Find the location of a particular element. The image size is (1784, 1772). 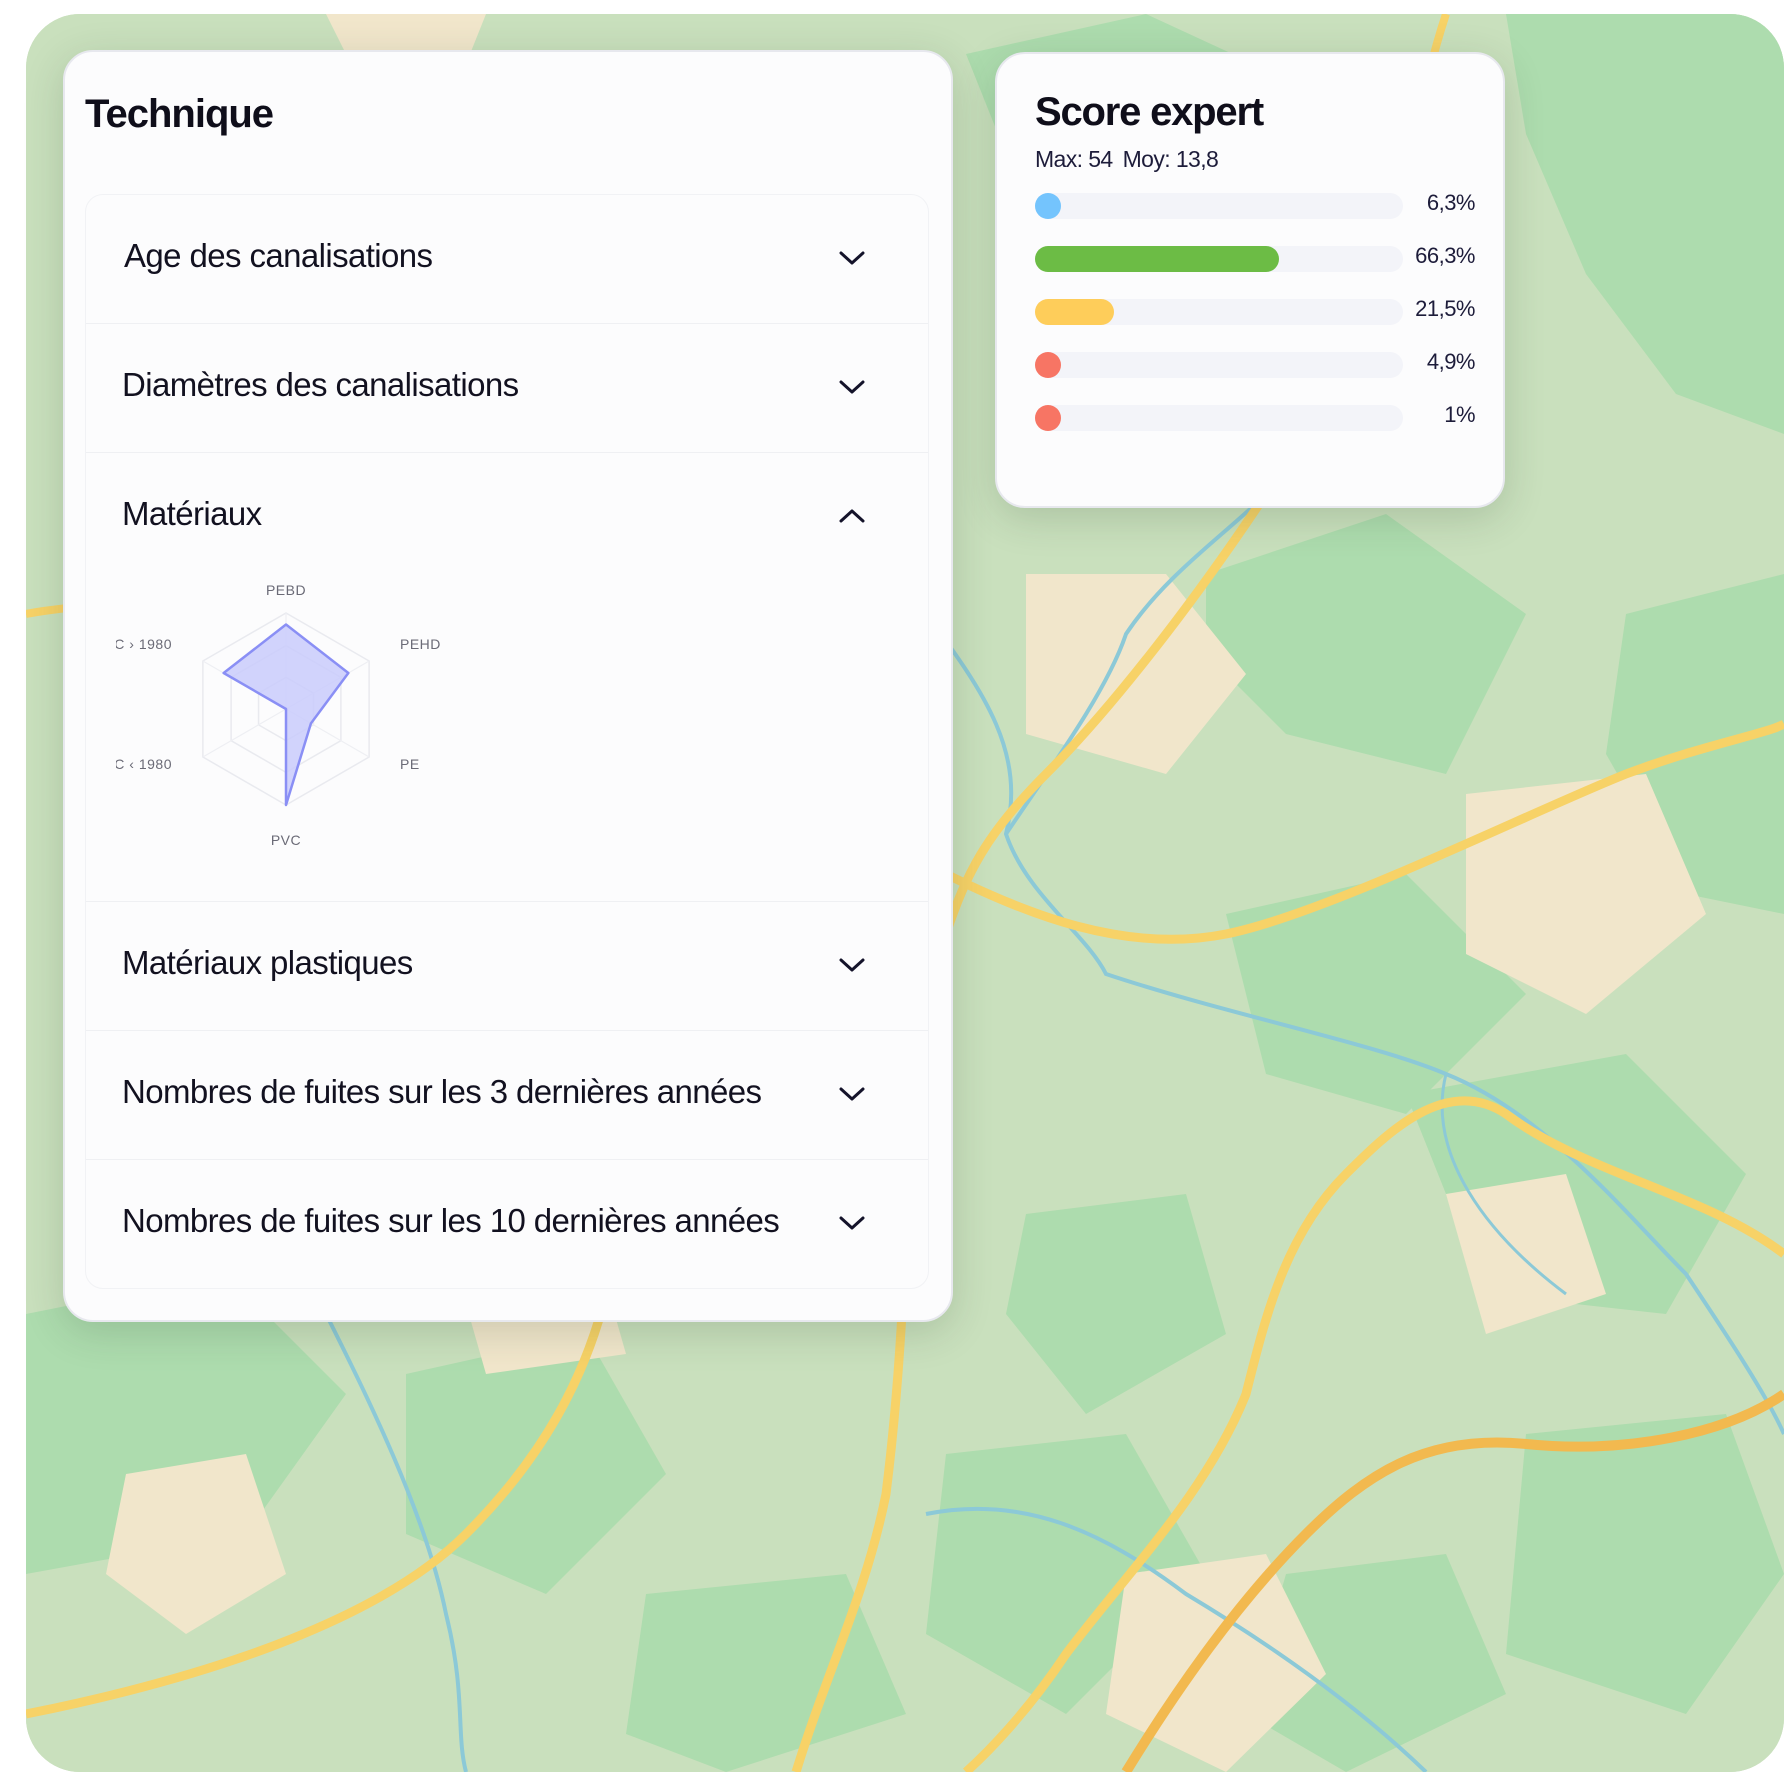

score-bar-row: 21,5% is located at coordinates (1255, 311).